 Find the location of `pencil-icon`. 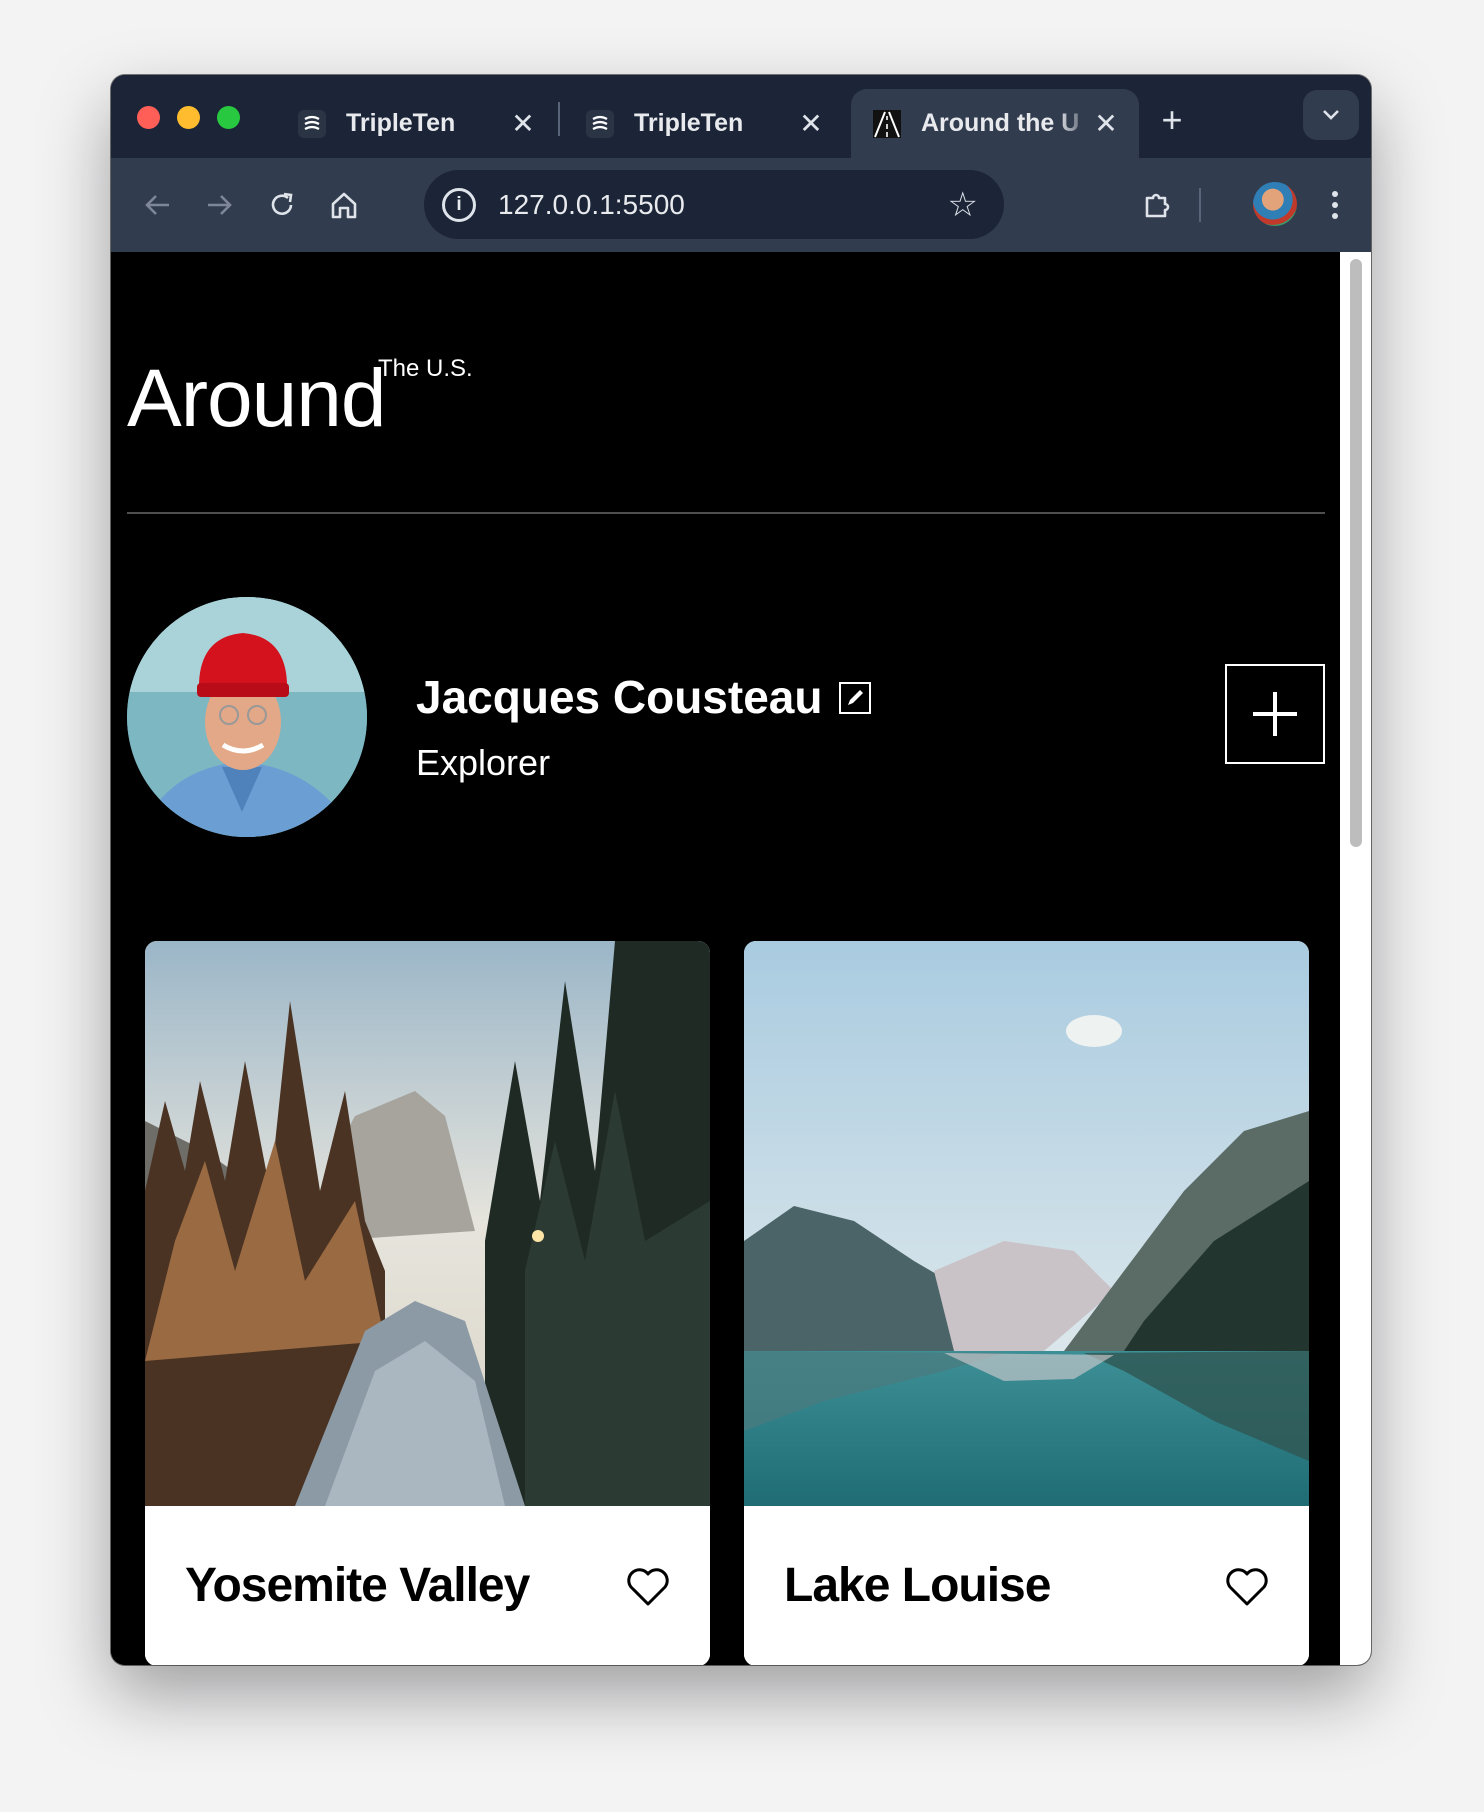

pencil-icon is located at coordinates (855, 697).